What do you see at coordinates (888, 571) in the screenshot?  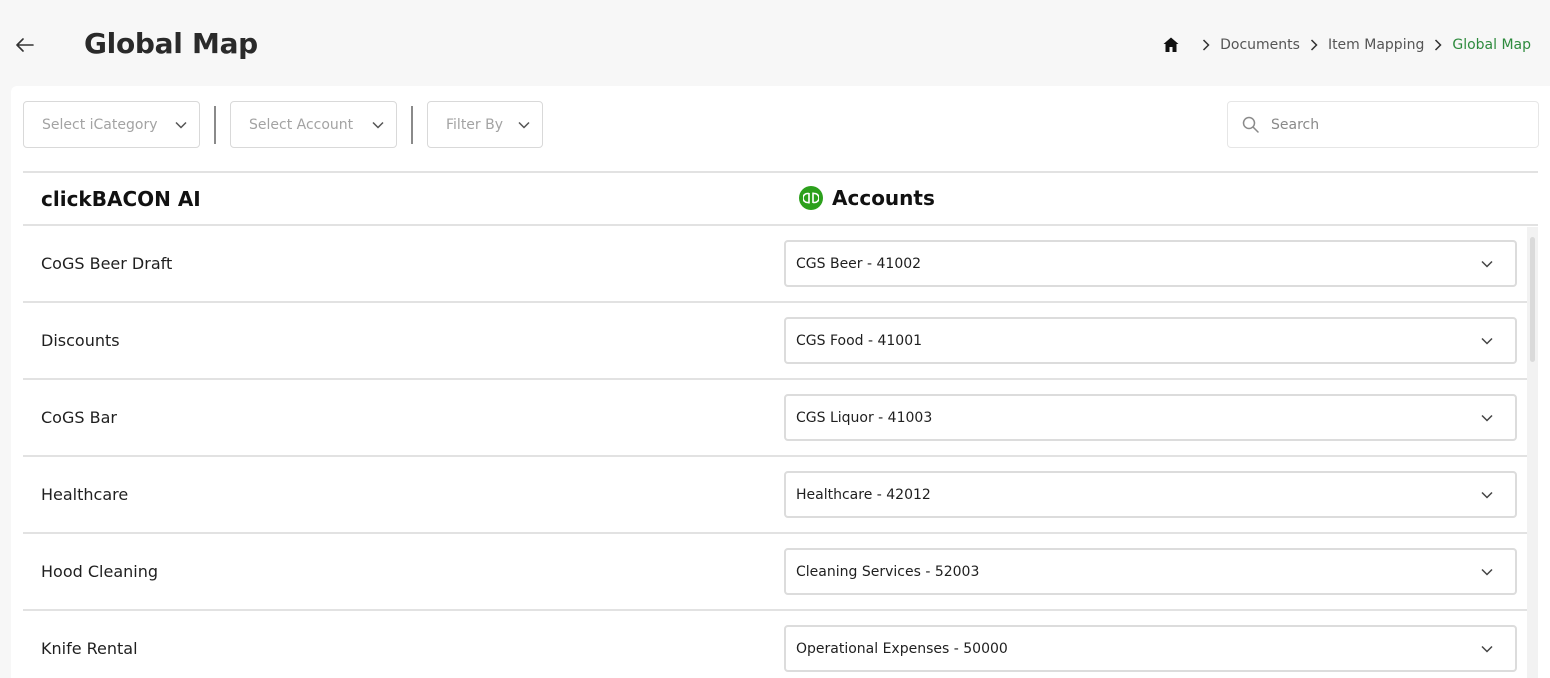 I see `account-value: Cleaning Services - 52003` at bounding box center [888, 571].